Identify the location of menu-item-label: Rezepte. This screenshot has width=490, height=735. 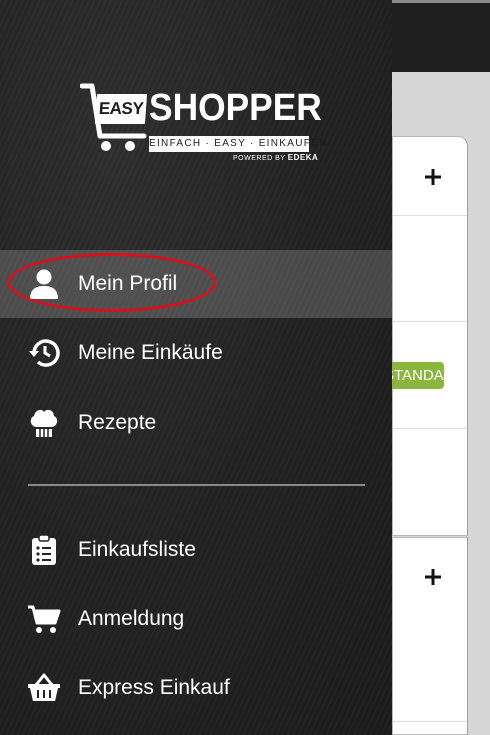
(117, 422).